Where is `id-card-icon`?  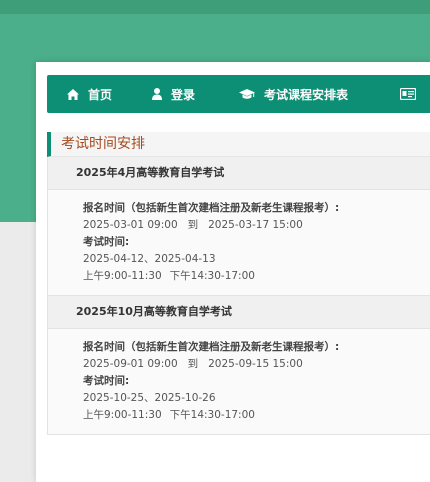
id-card-icon is located at coordinates (408, 94).